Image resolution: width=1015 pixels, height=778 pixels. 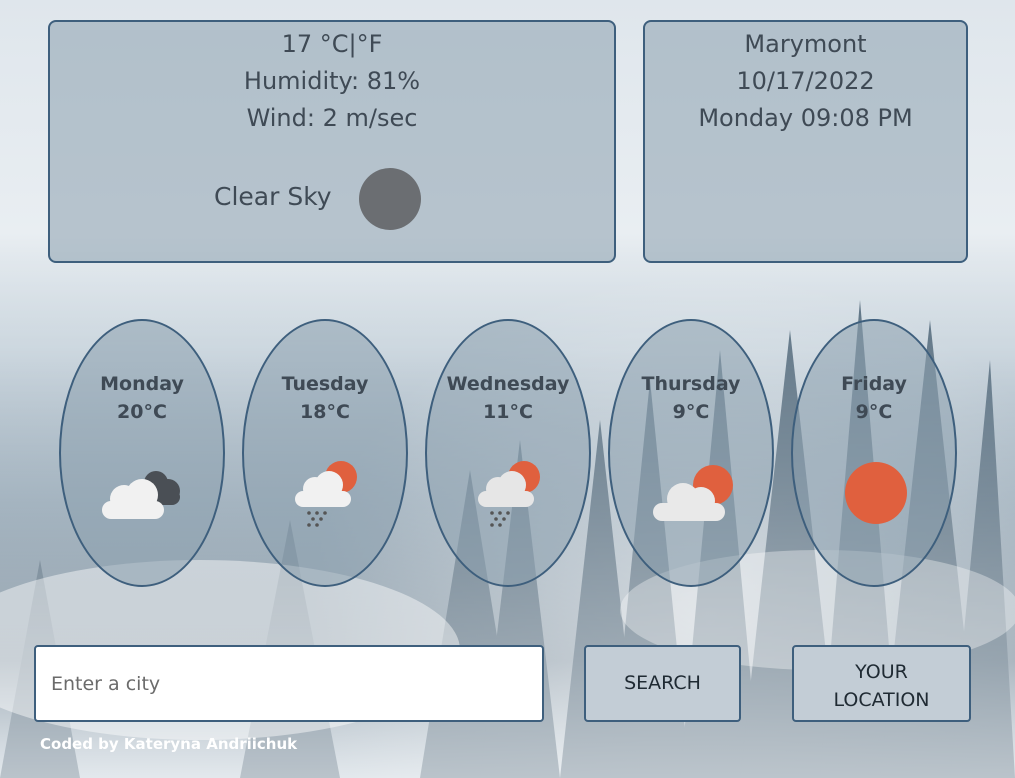 I want to click on location-card: Marymont 10/17/2022 Monday 09:08 PM, so click(x=805, y=141).